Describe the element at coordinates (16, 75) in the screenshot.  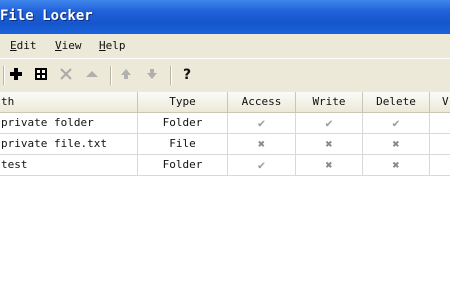
I see `add-icon` at that location.